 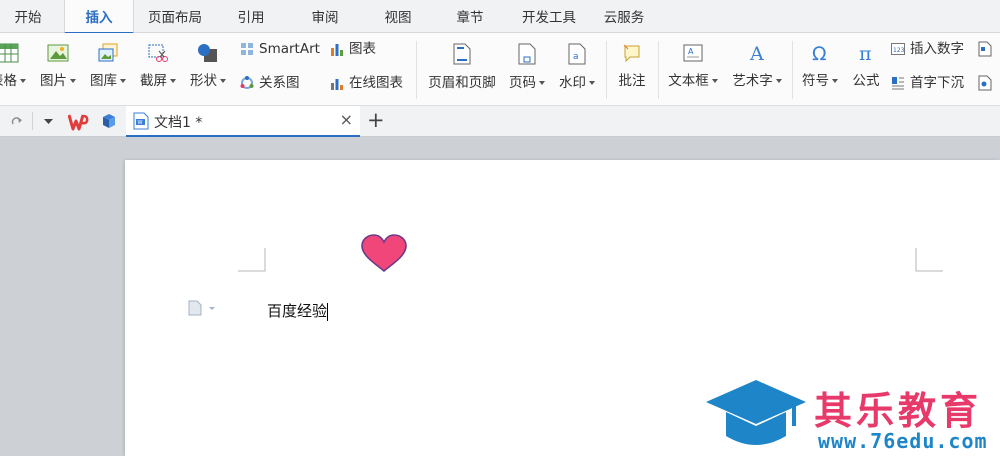 What do you see at coordinates (624, 16) in the screenshot?
I see `tab-cloud: 云服务` at bounding box center [624, 16].